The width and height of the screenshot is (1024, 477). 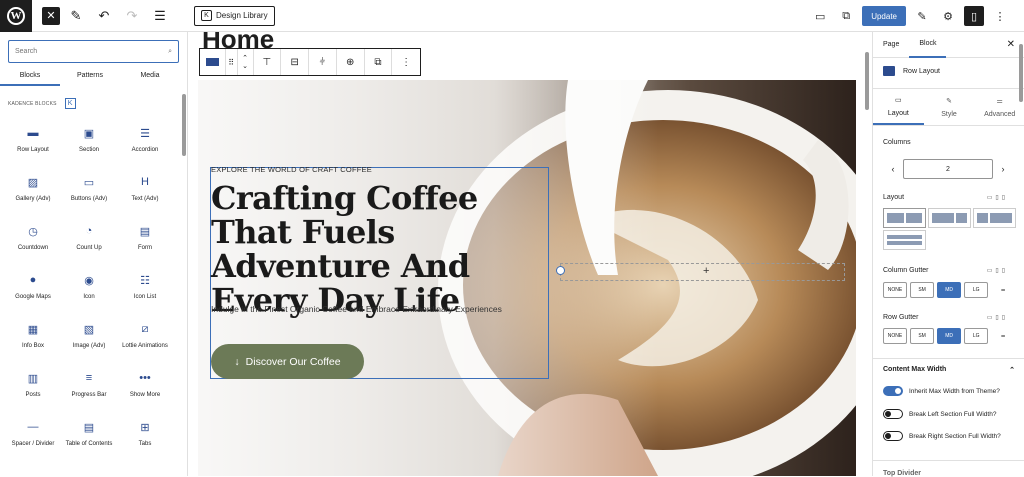 What do you see at coordinates (89, 248) in the screenshot?
I see `block-item: ◔ Count Up` at bounding box center [89, 248].